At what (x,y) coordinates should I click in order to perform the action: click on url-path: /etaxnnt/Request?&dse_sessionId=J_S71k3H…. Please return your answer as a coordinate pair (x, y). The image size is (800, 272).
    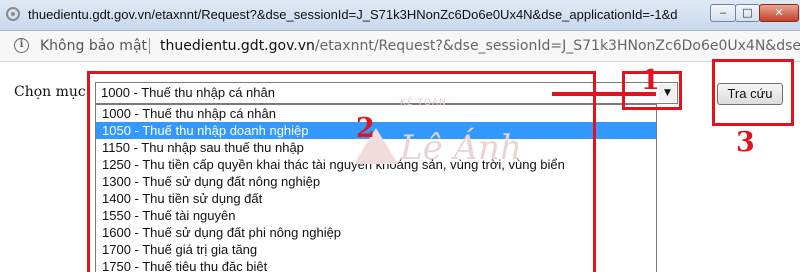
    Looking at the image, I should click on (557, 46).